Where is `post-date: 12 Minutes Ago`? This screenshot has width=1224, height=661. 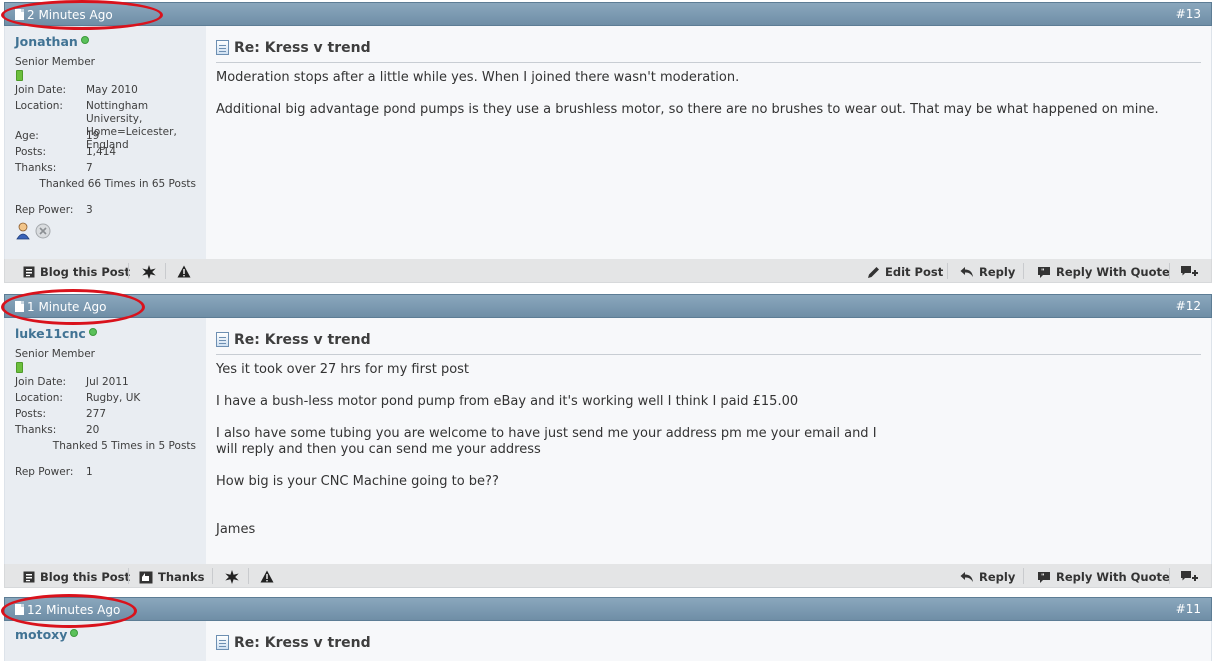 post-date: 12 Minutes Ago is located at coordinates (67, 610).